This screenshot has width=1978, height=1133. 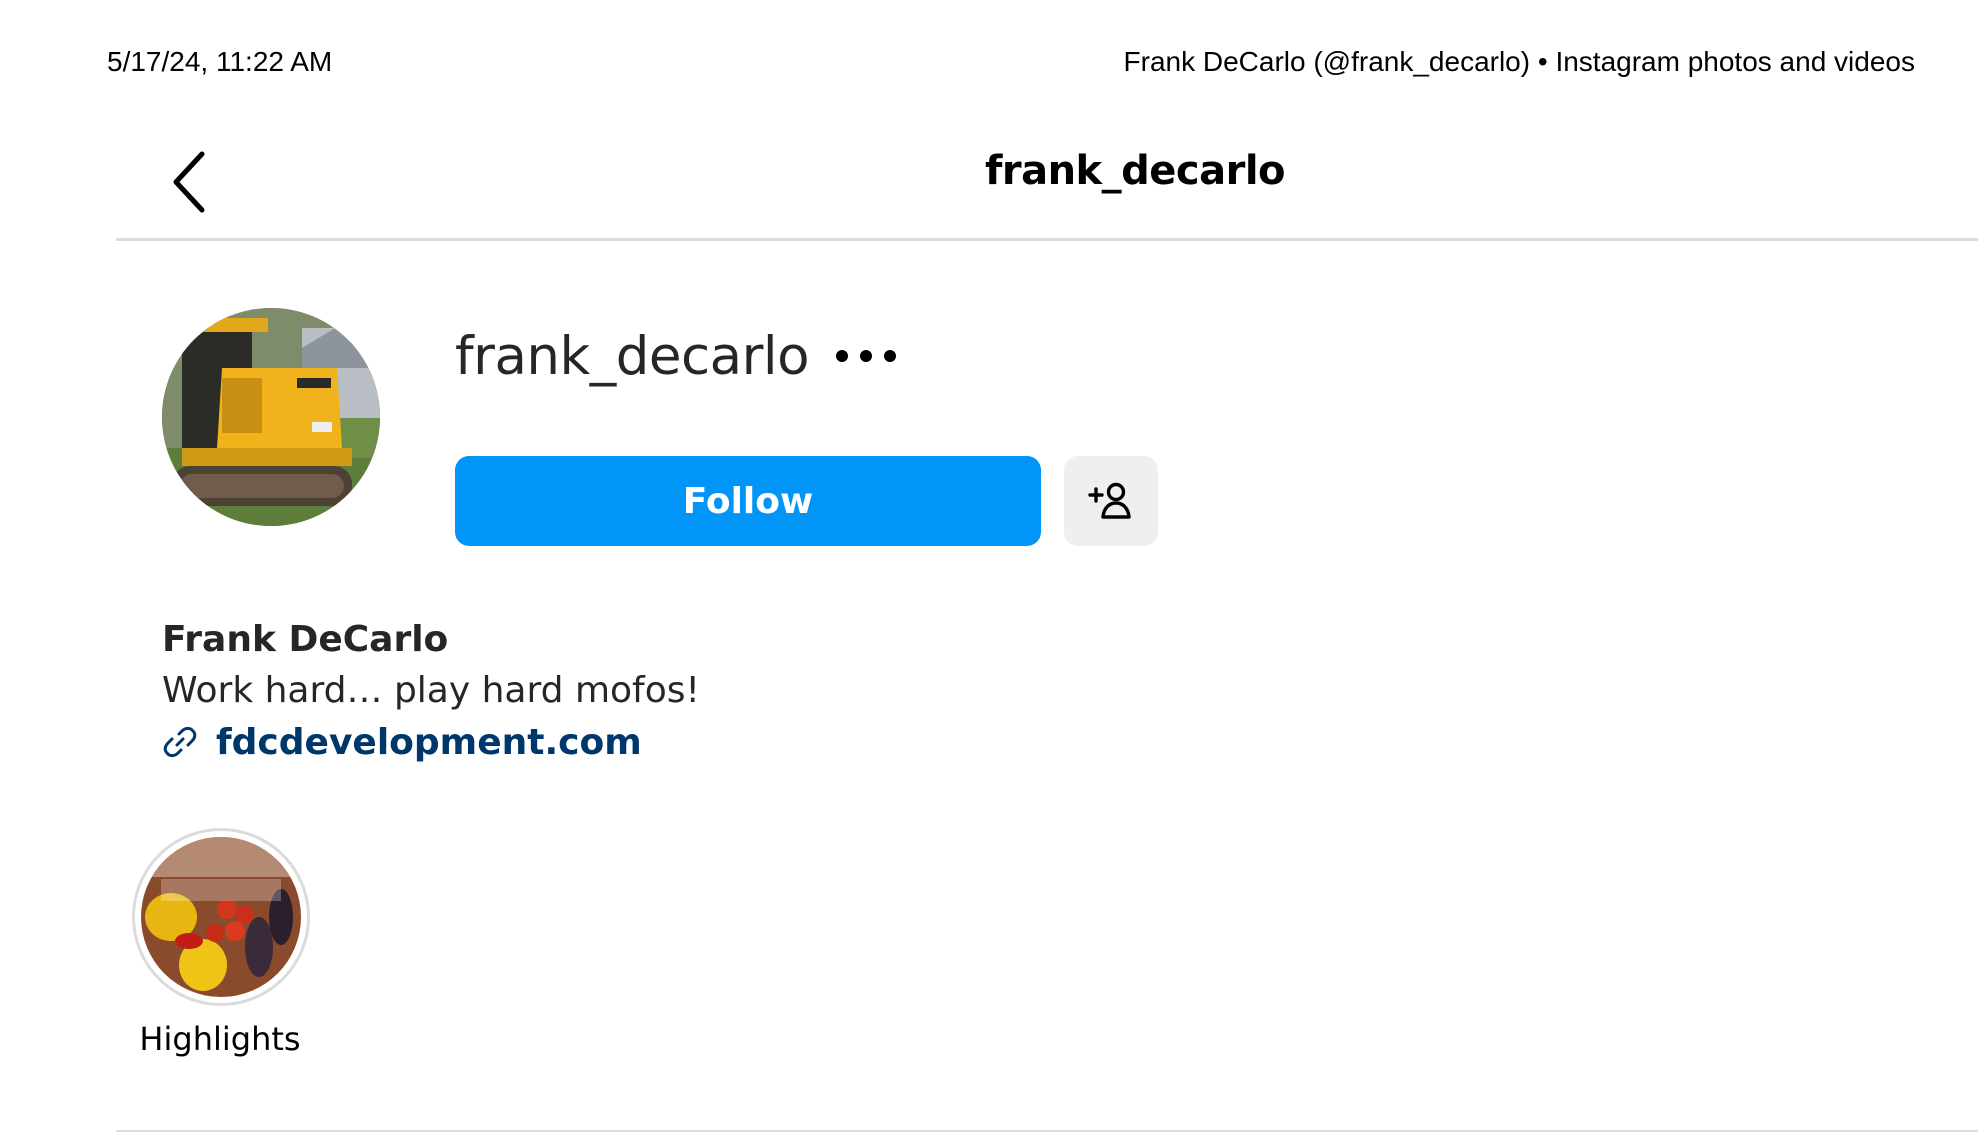 I want to click on story-highlight: Highlights, so click(x=220, y=943).